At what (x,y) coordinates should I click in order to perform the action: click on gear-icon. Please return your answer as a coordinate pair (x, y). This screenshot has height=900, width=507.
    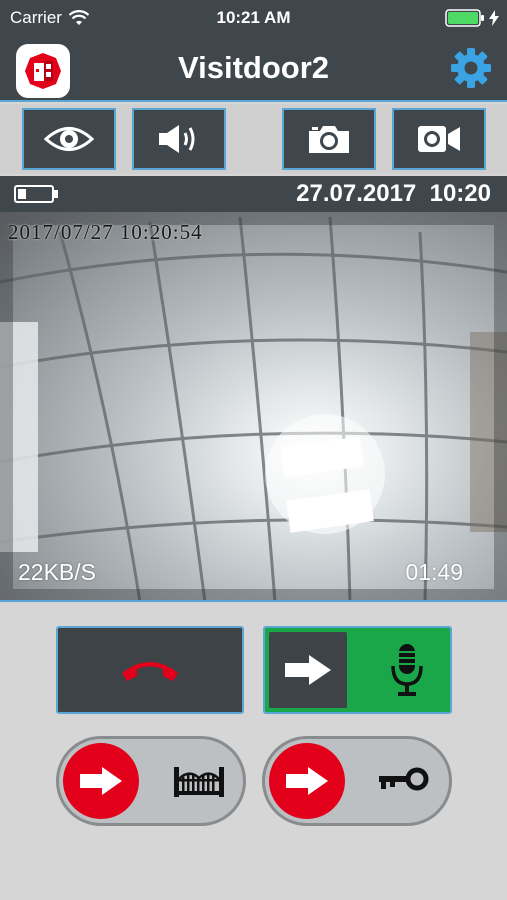
    Looking at the image, I should click on (471, 68).